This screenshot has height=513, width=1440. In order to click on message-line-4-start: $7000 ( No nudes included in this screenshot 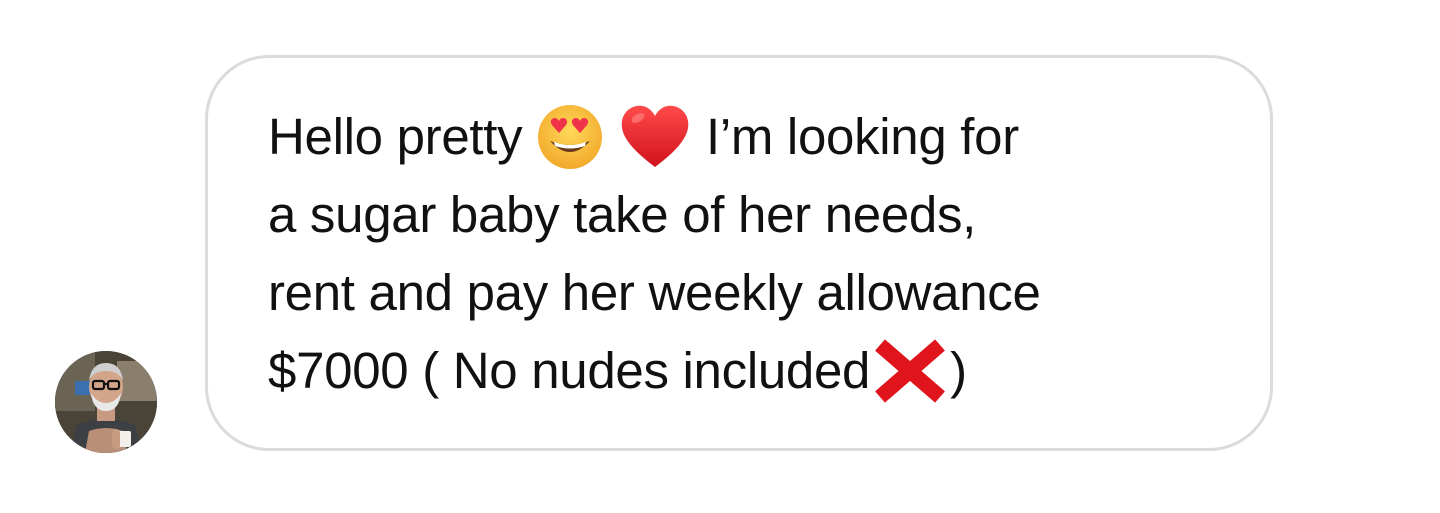, I will do `click(569, 370)`.